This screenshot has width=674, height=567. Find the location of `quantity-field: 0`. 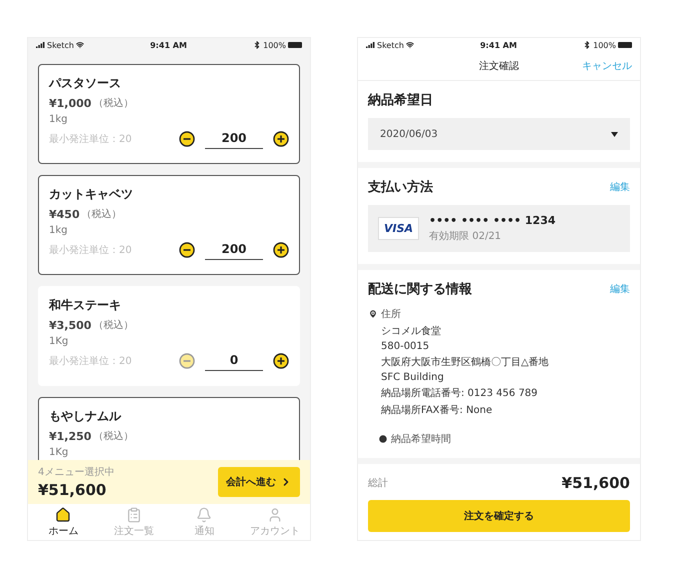

quantity-field: 0 is located at coordinates (234, 361).